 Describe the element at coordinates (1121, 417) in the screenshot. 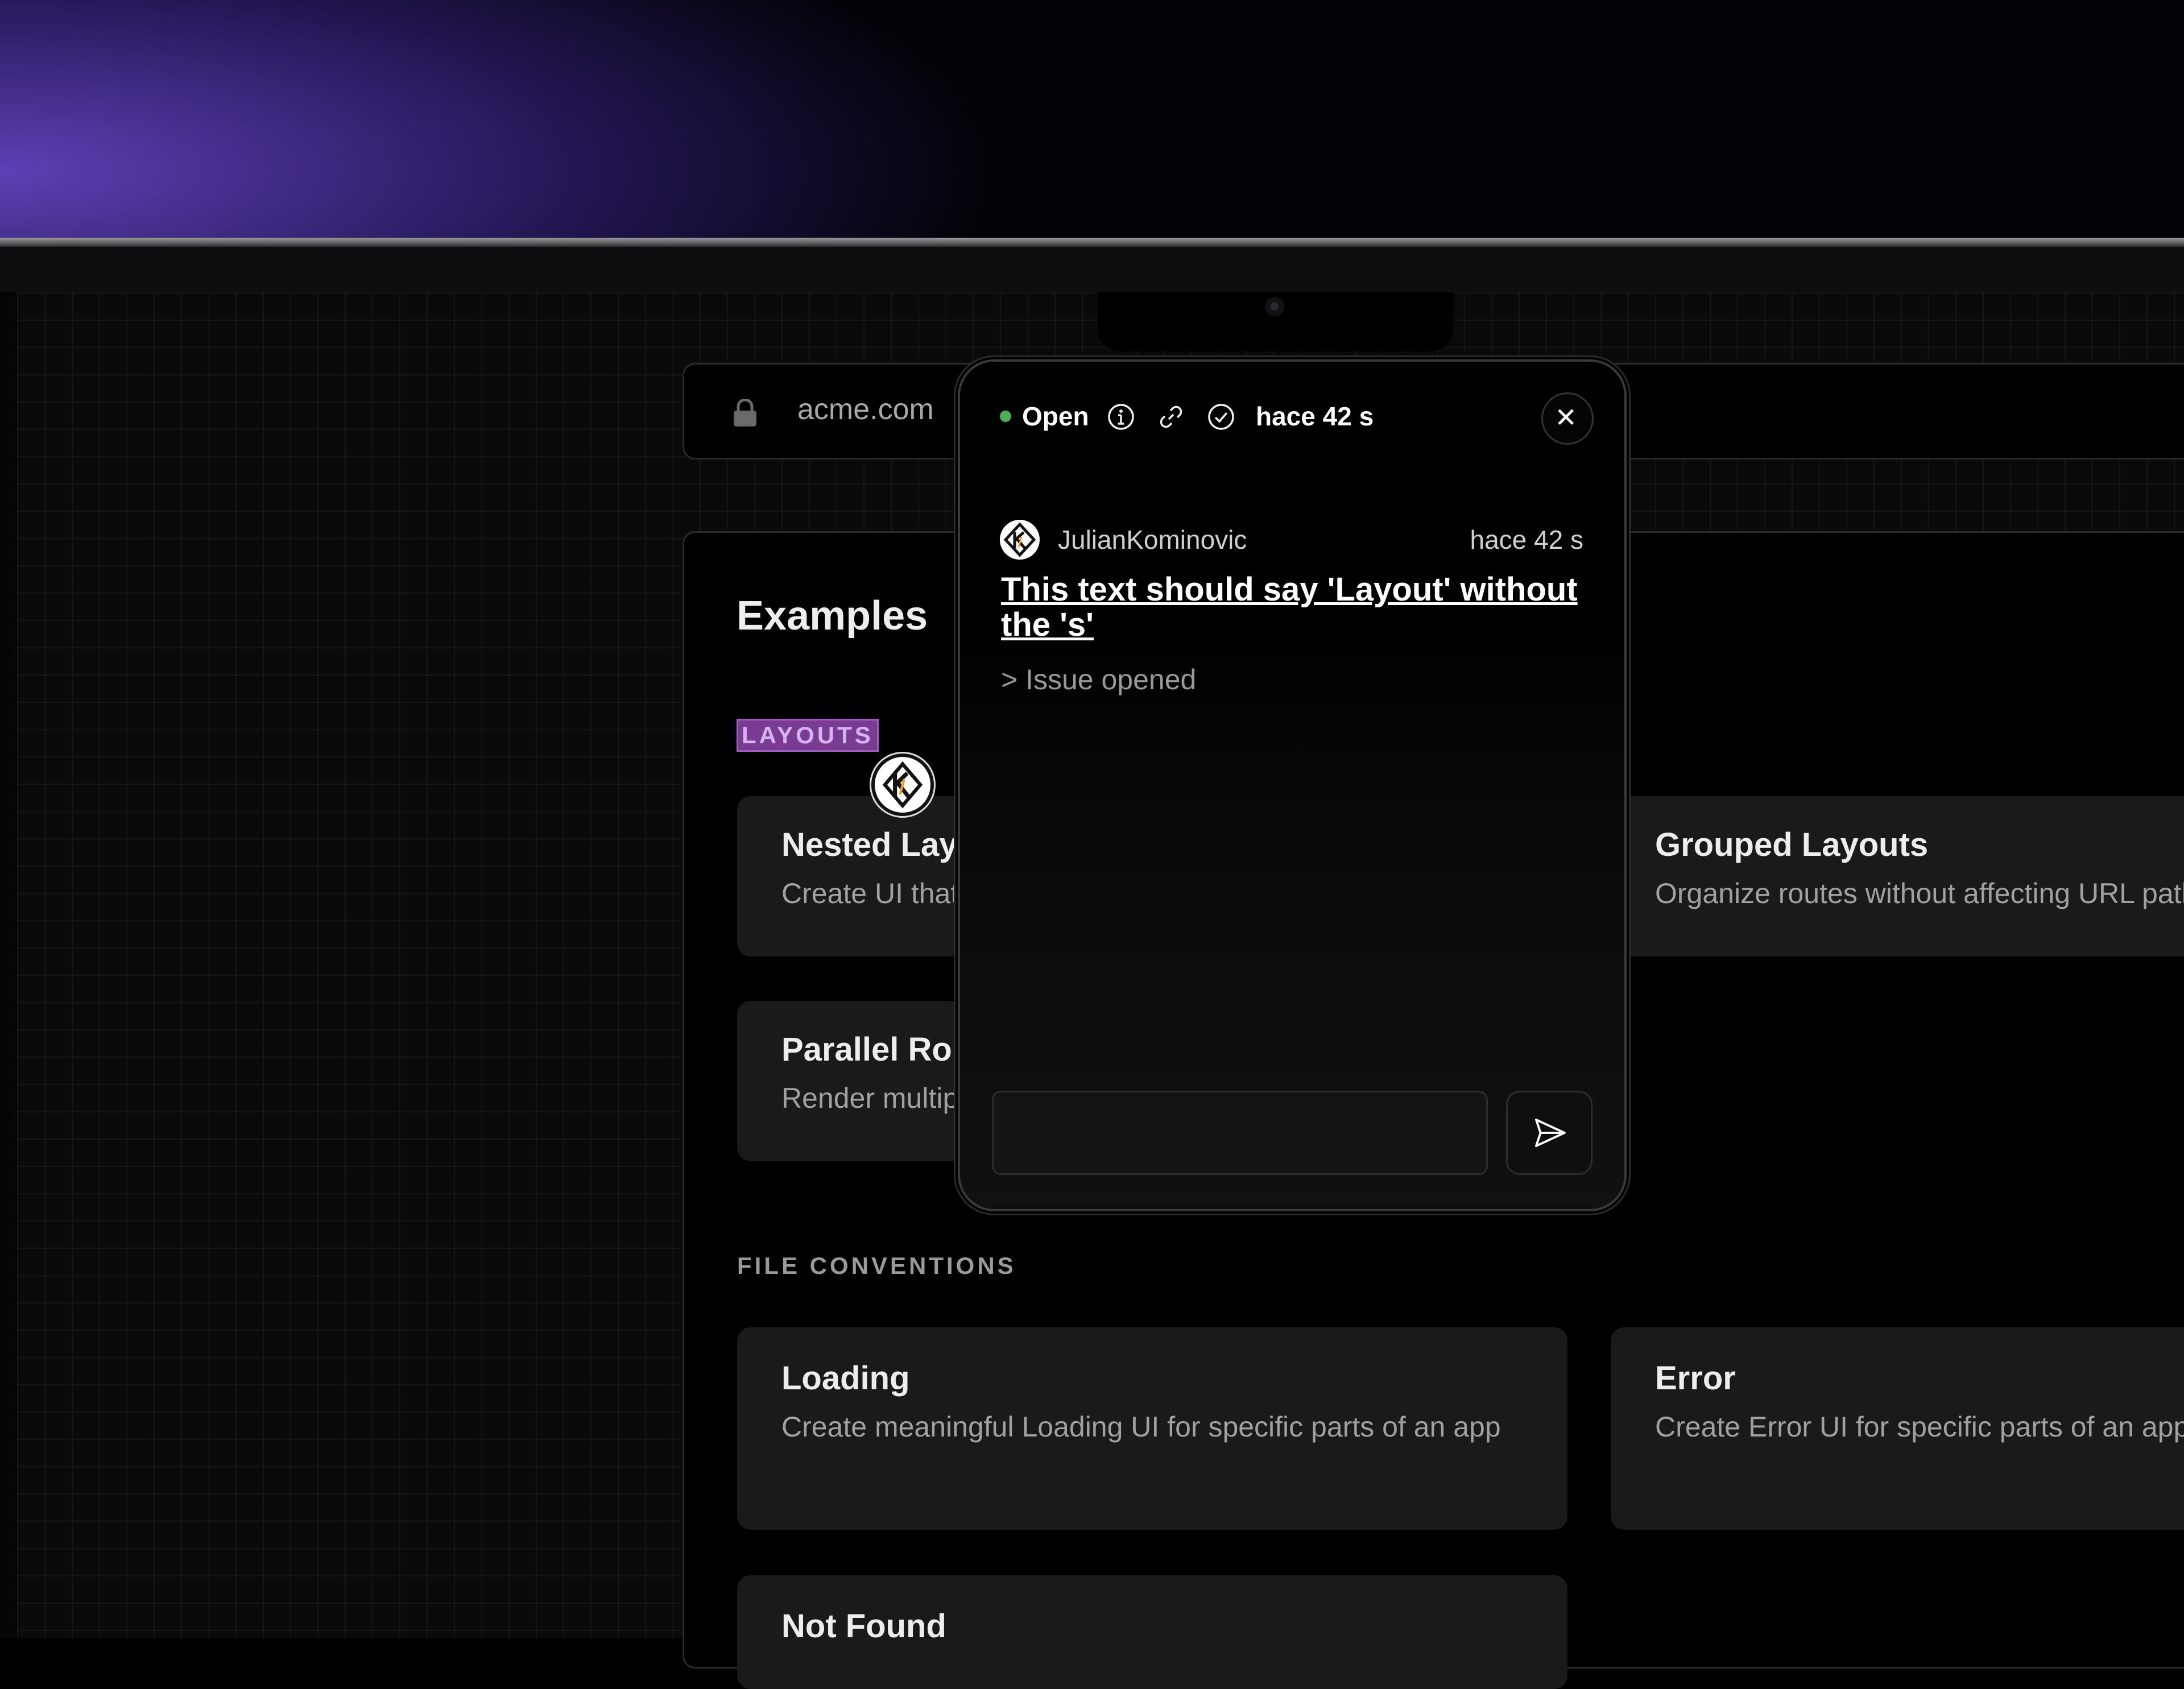

I see `info-icon` at that location.